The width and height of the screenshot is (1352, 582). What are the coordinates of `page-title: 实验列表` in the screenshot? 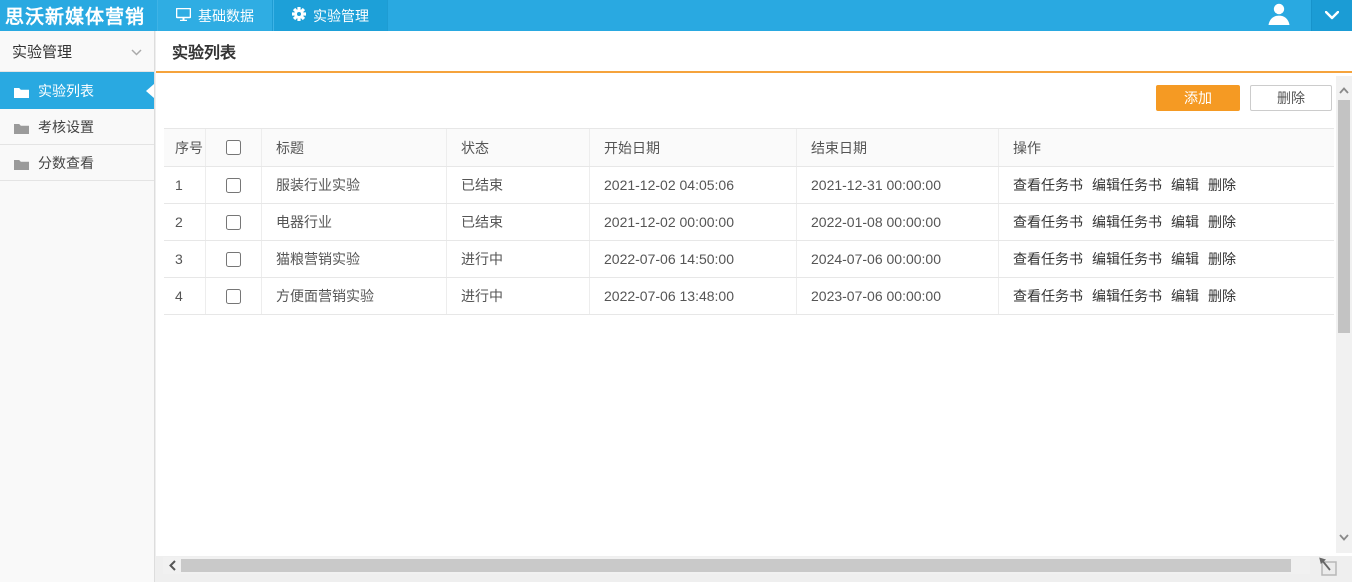 It's located at (204, 53).